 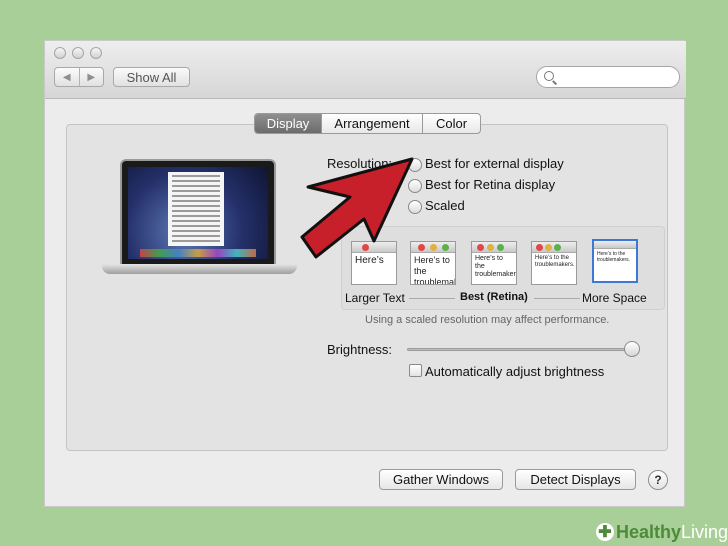 What do you see at coordinates (632, 349) in the screenshot?
I see `brightness-slider-knob` at bounding box center [632, 349].